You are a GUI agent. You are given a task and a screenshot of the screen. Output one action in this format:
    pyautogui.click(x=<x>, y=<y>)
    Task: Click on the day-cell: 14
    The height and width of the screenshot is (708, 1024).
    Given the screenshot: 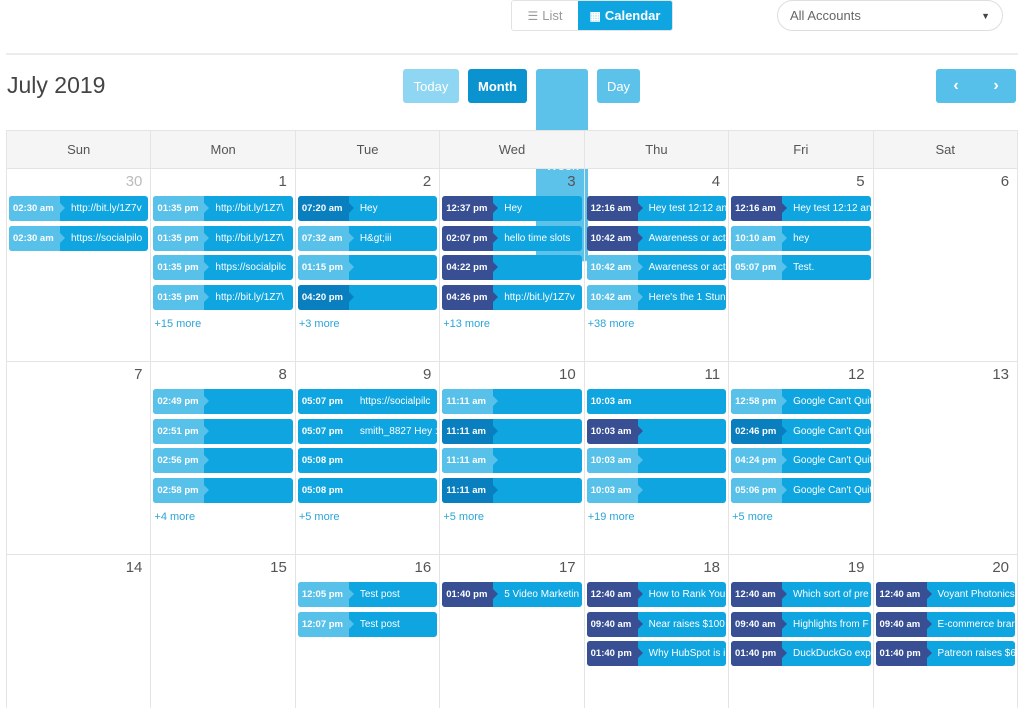 What is the action you would take?
    pyautogui.click(x=79, y=631)
    